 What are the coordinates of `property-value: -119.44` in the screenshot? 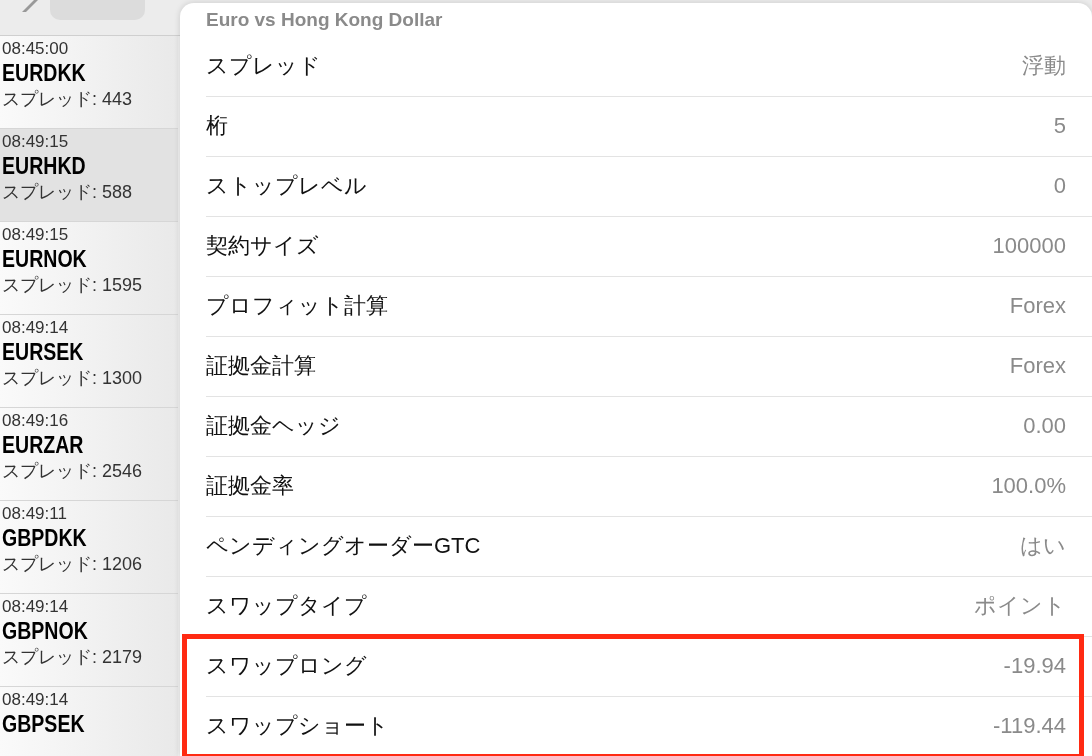 It's located at (1029, 726).